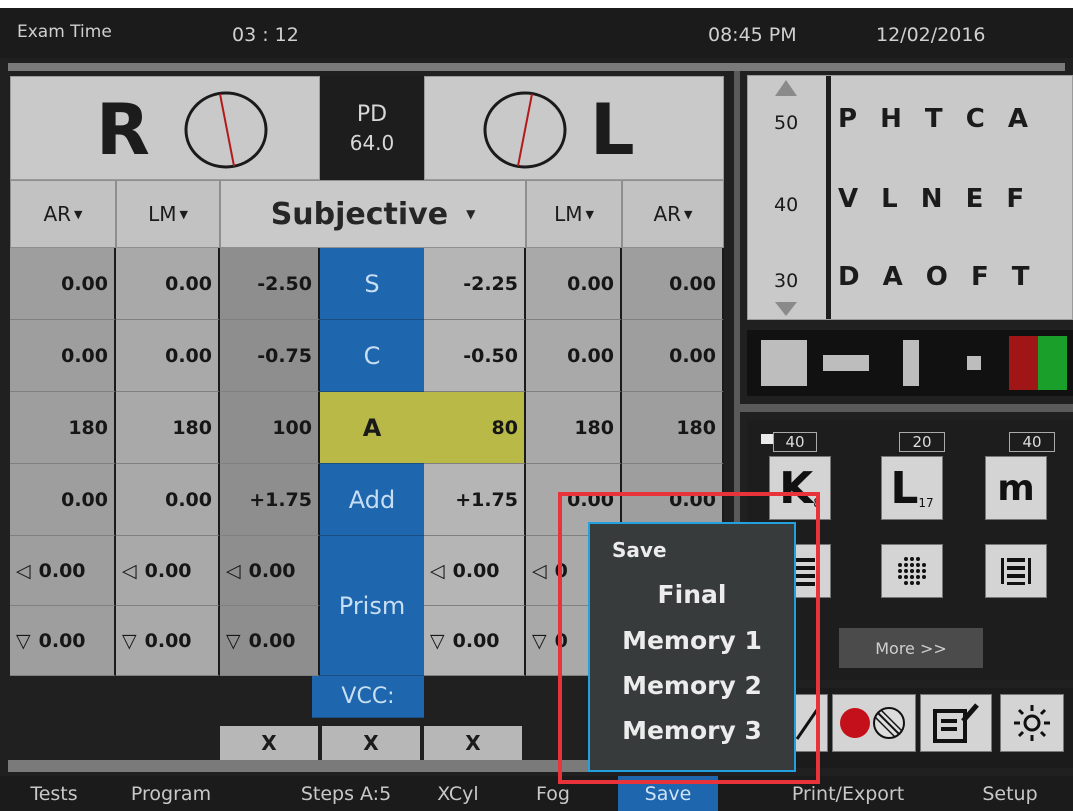  I want to click on axis-dial-right-icon, so click(226, 130).